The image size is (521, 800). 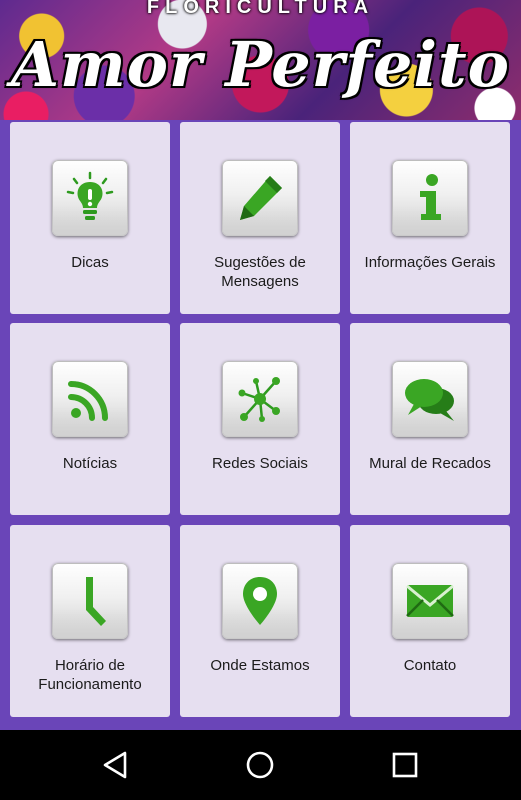 I want to click on envelope-icon, so click(x=430, y=601).